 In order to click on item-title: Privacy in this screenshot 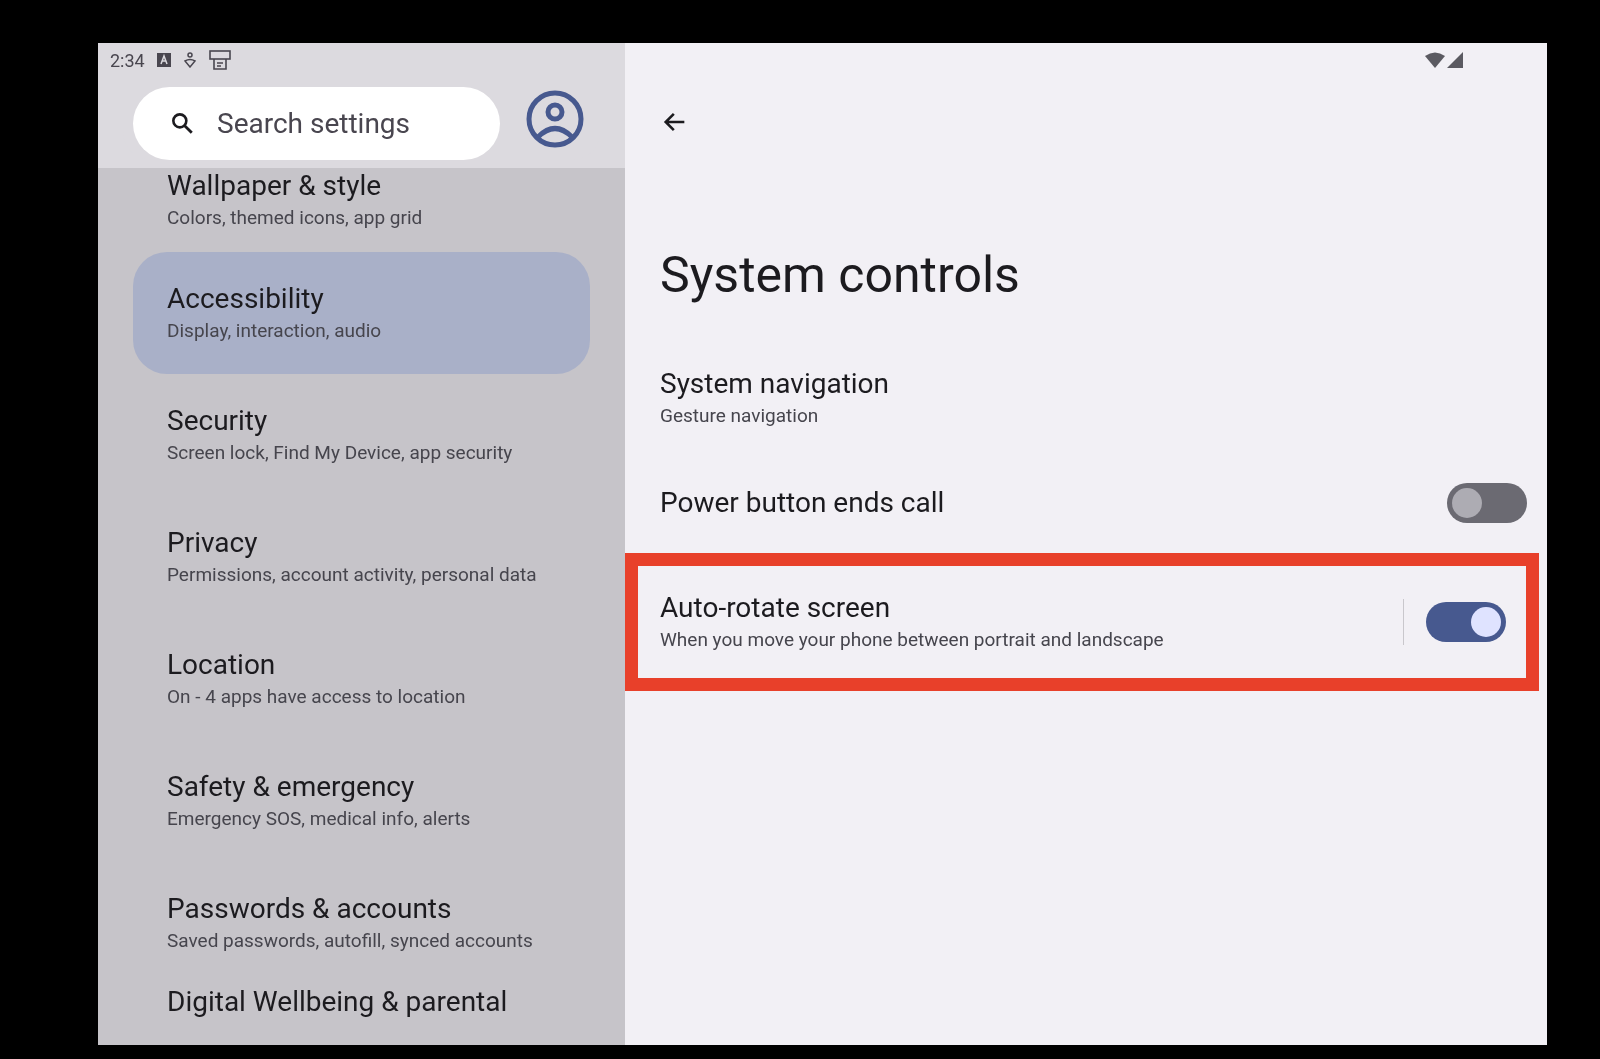, I will do `click(213, 543)`.